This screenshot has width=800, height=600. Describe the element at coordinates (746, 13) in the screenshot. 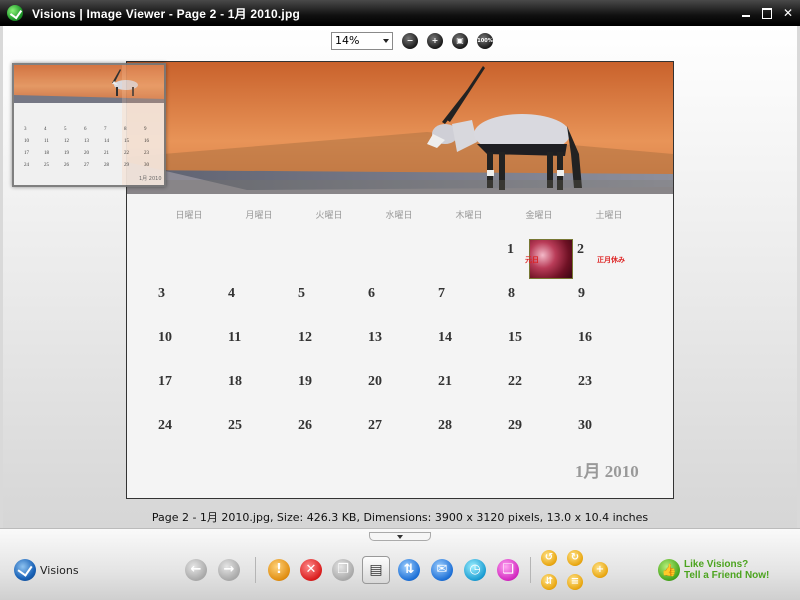

I see `minimize-button` at that location.